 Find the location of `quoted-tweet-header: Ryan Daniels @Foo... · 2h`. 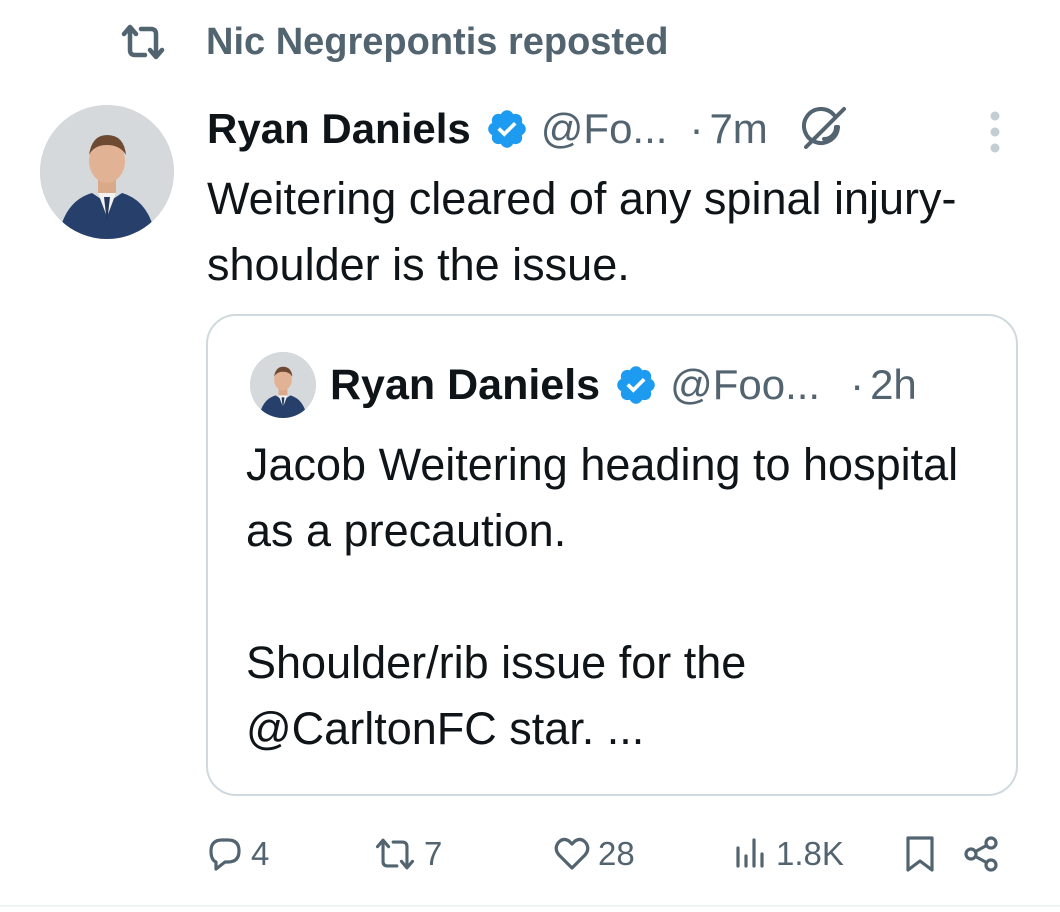

quoted-tweet-header: Ryan Daniels @Foo... · 2h is located at coordinates (623, 385).